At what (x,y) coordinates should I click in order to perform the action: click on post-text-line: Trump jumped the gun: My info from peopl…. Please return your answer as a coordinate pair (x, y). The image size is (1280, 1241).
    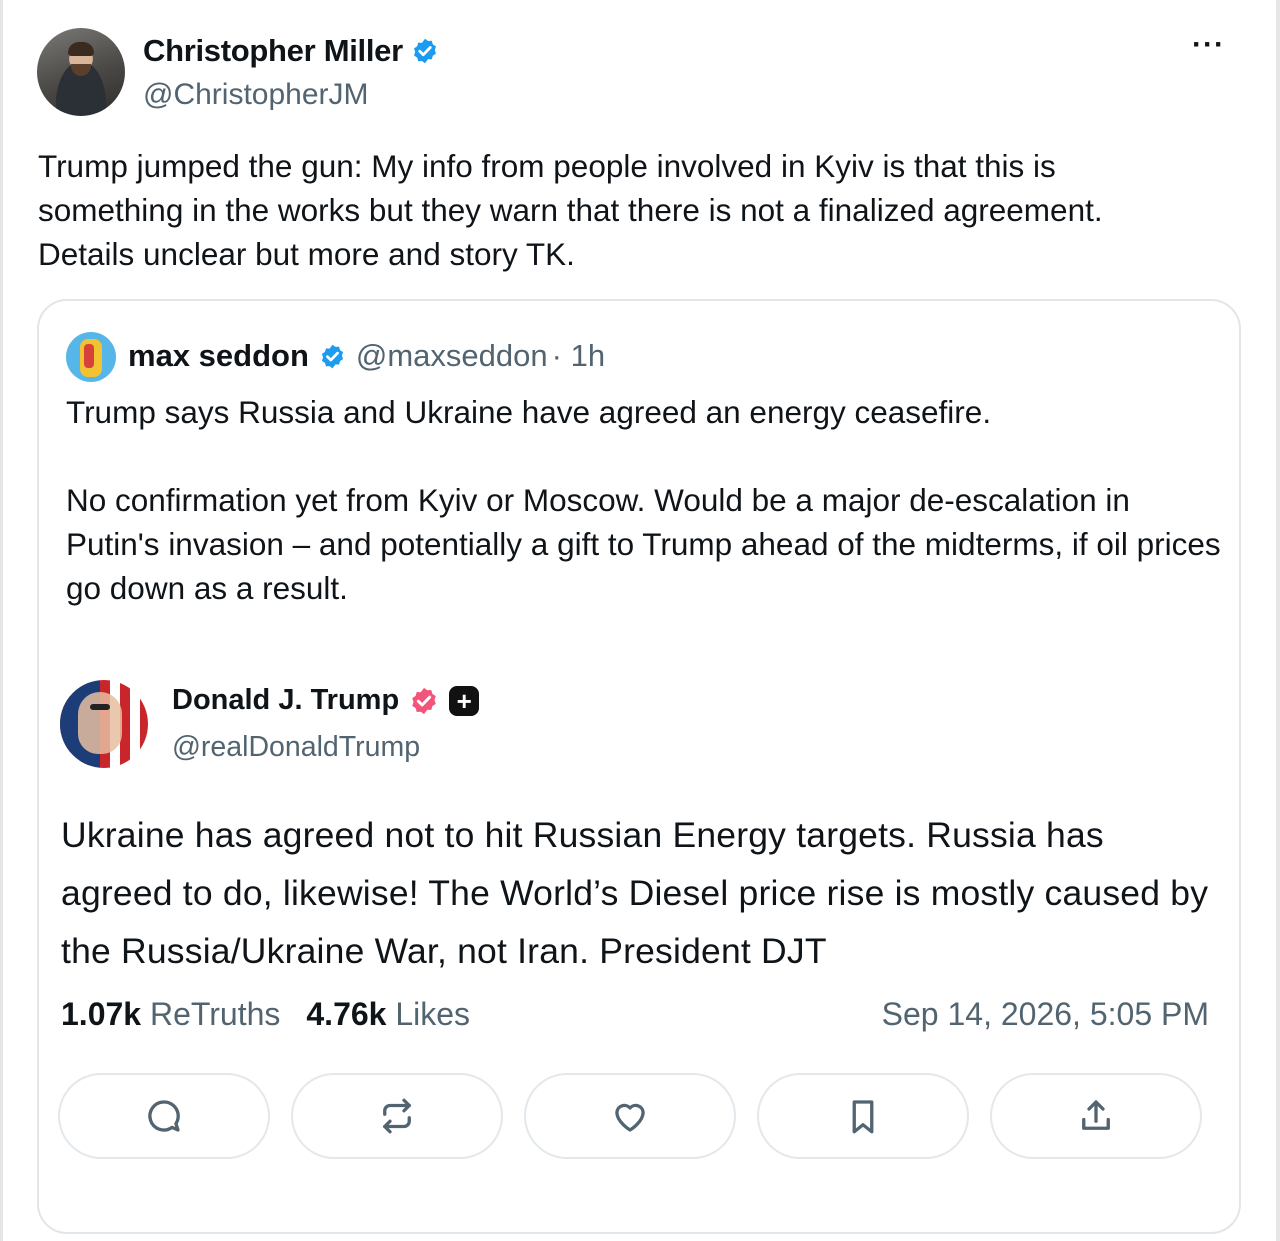
    Looking at the image, I should click on (547, 166).